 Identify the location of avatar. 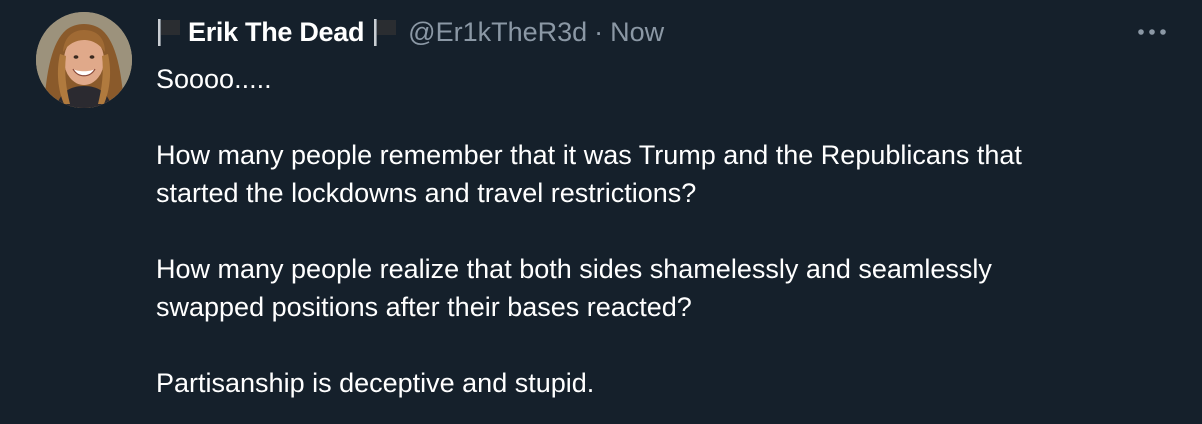
(84, 60).